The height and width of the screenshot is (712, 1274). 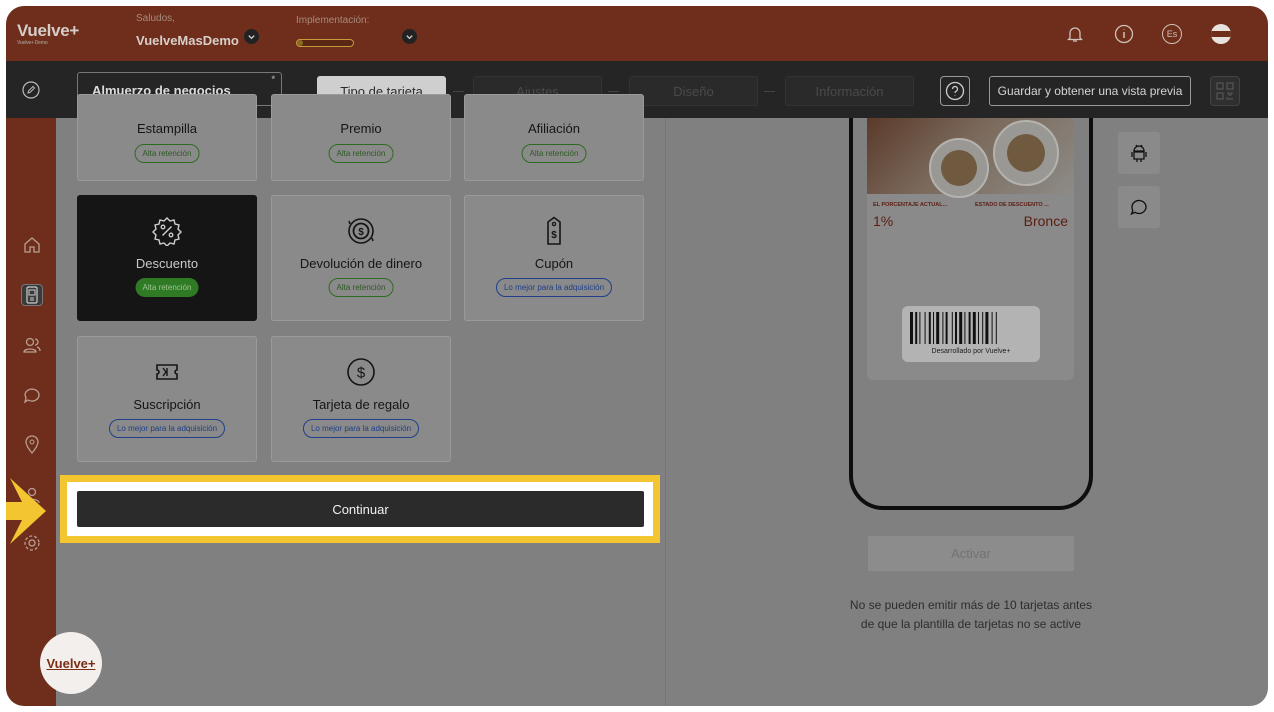 I want to click on card-type-cashback: $ Devolución de dinero Alta retención, so click(x=361, y=258).